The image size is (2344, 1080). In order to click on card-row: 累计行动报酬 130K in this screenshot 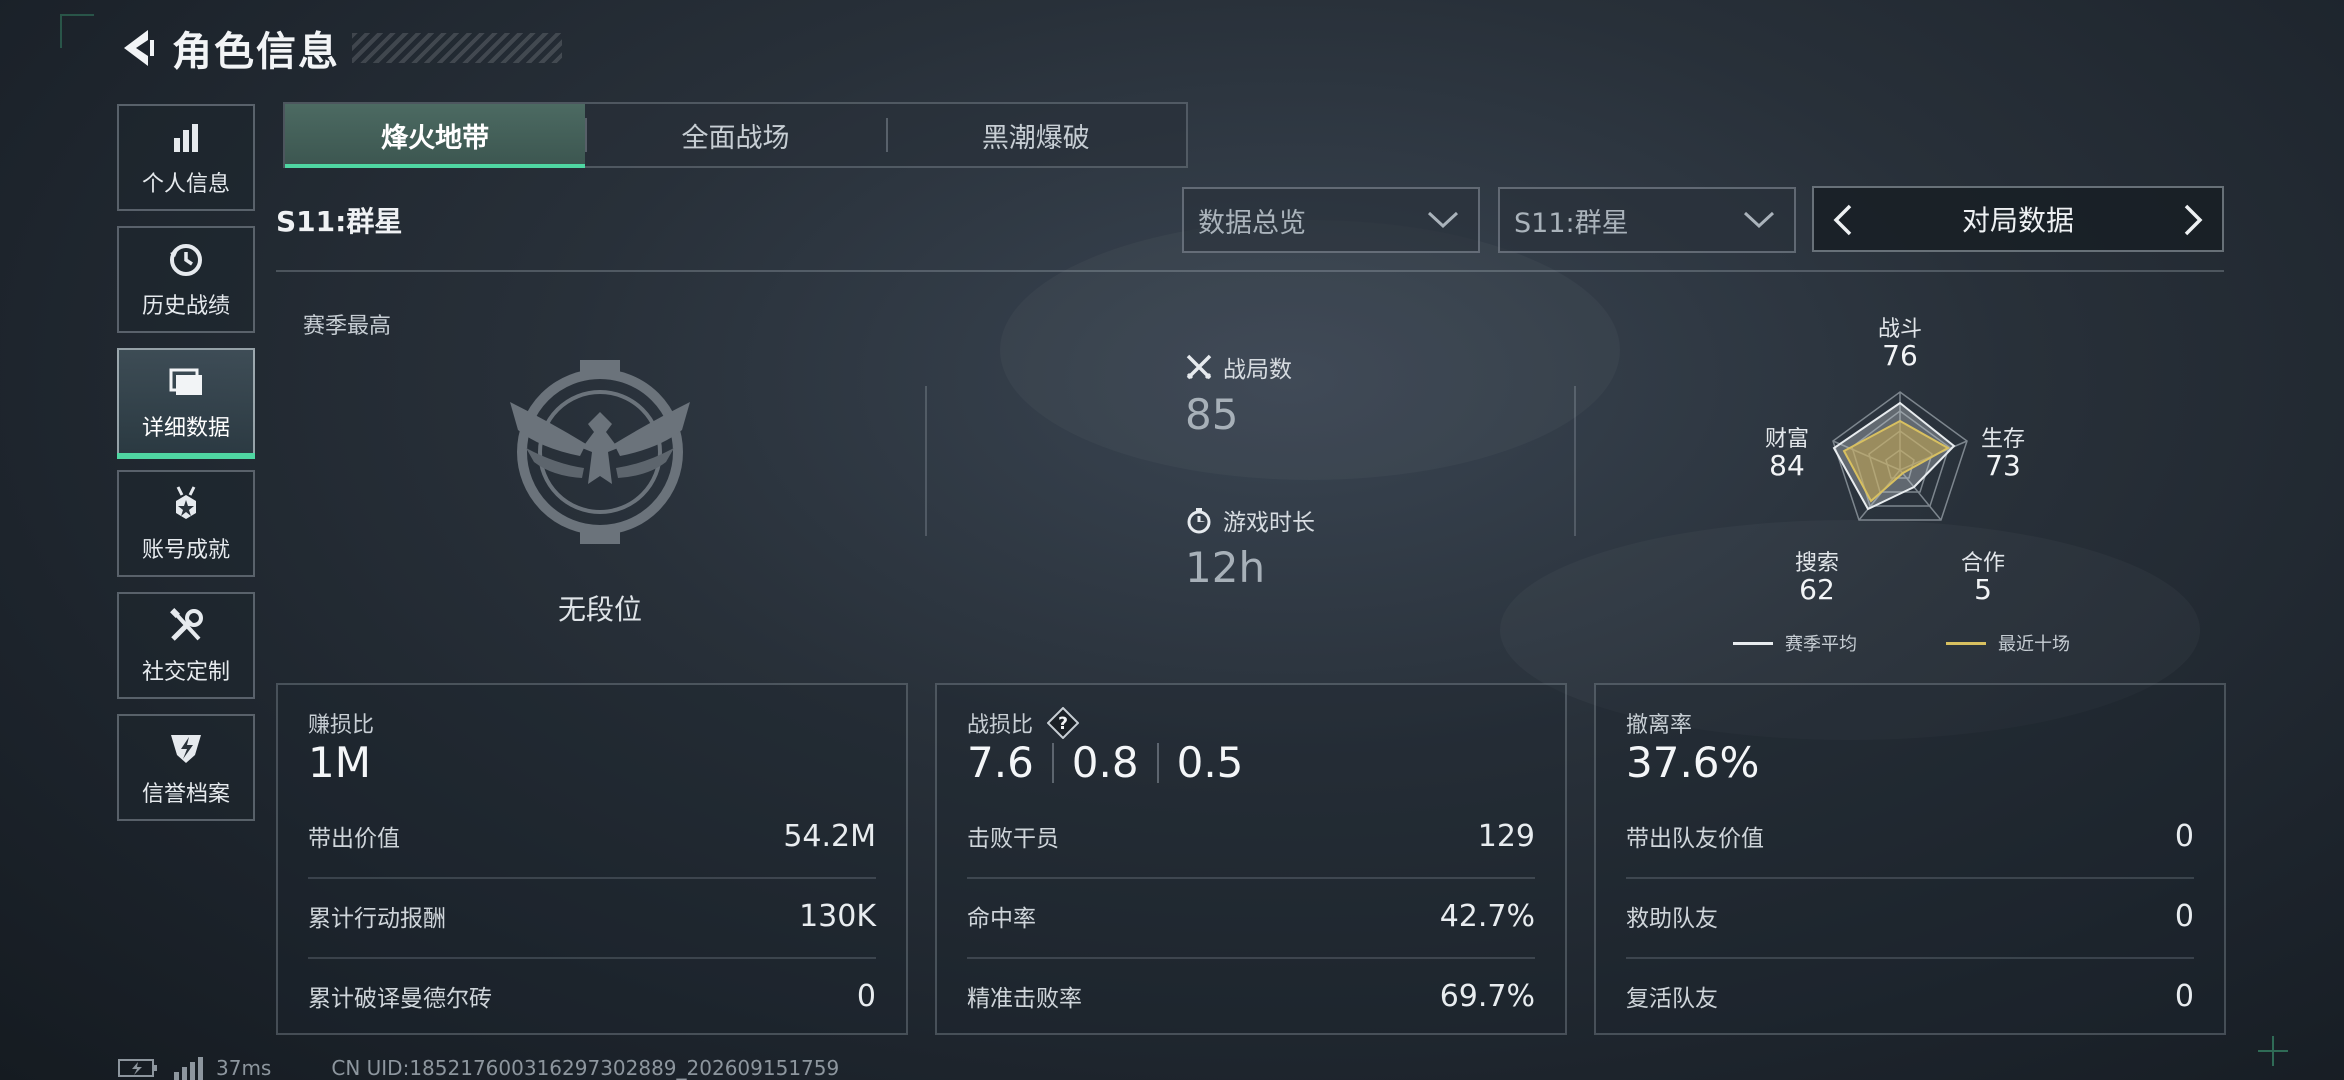, I will do `click(592, 916)`.